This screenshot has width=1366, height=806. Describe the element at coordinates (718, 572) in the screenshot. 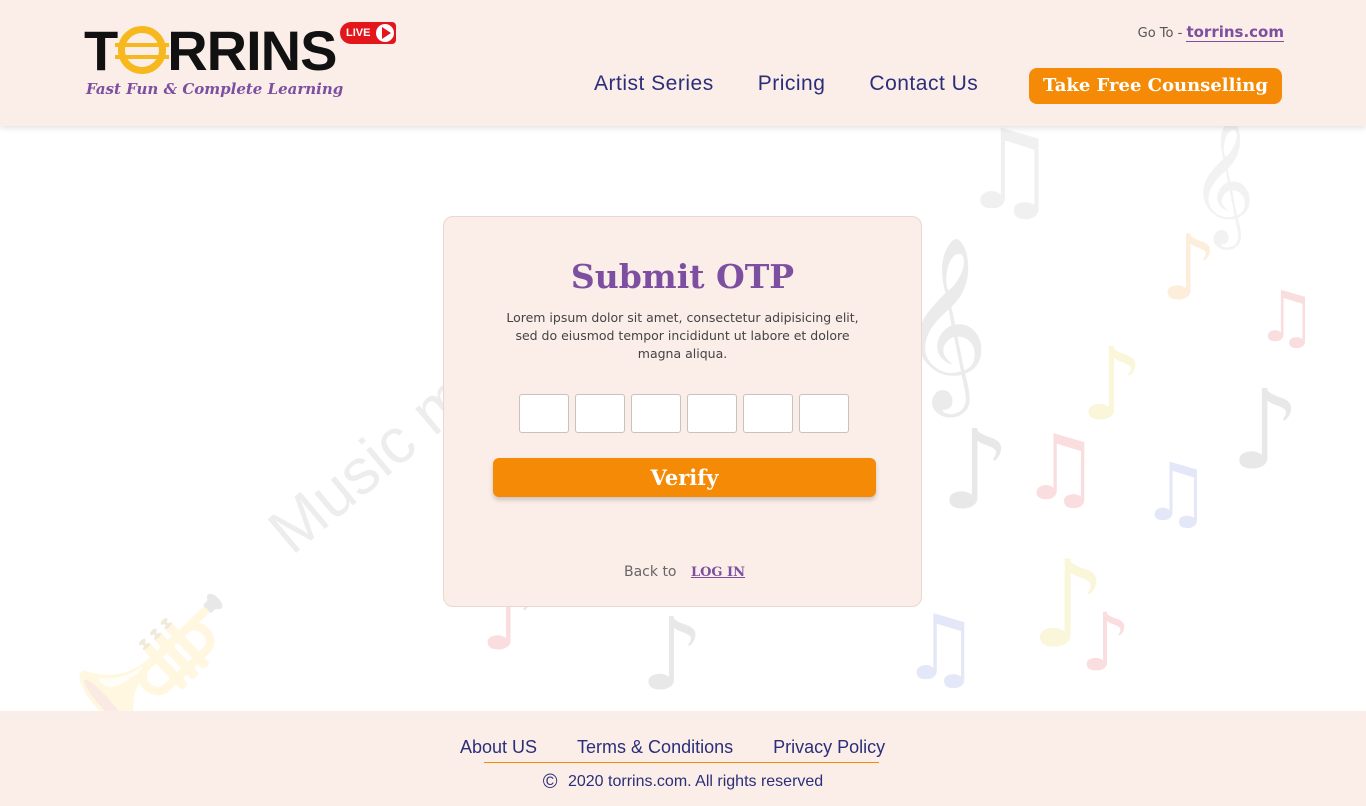

I see `login-link: LOG IN` at that location.